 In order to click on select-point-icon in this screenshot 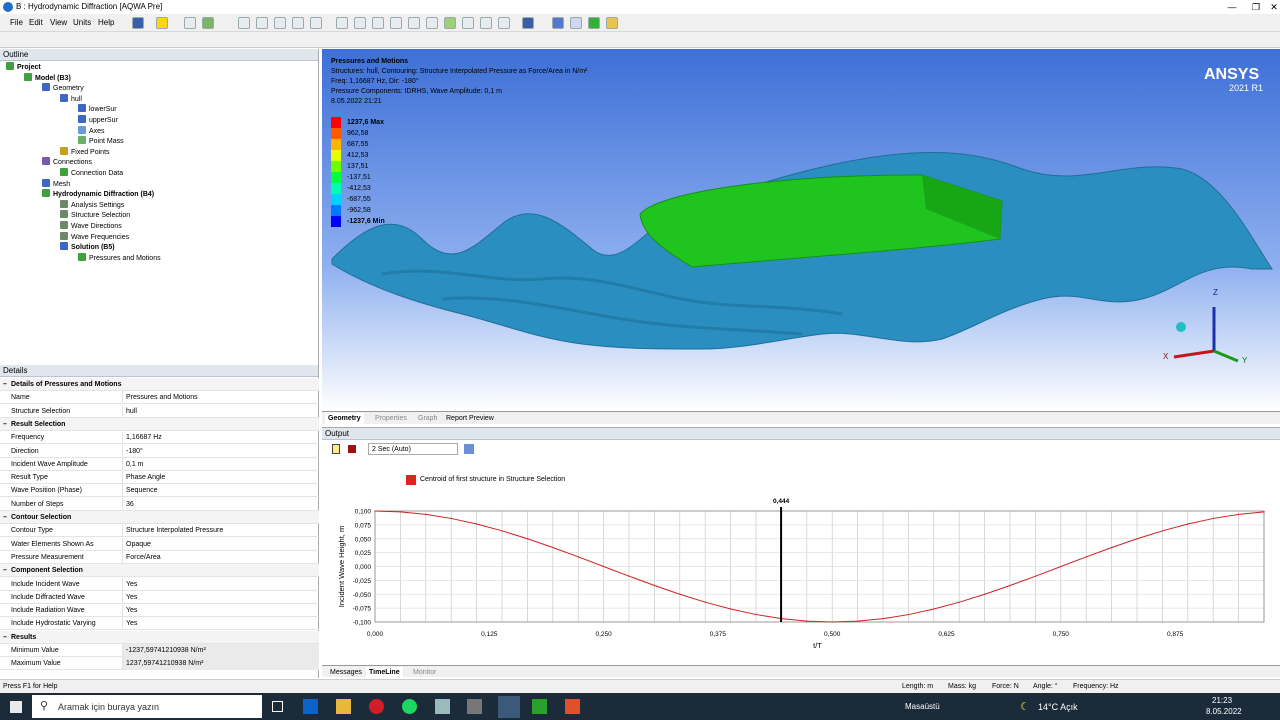, I will do `click(244, 23)`.